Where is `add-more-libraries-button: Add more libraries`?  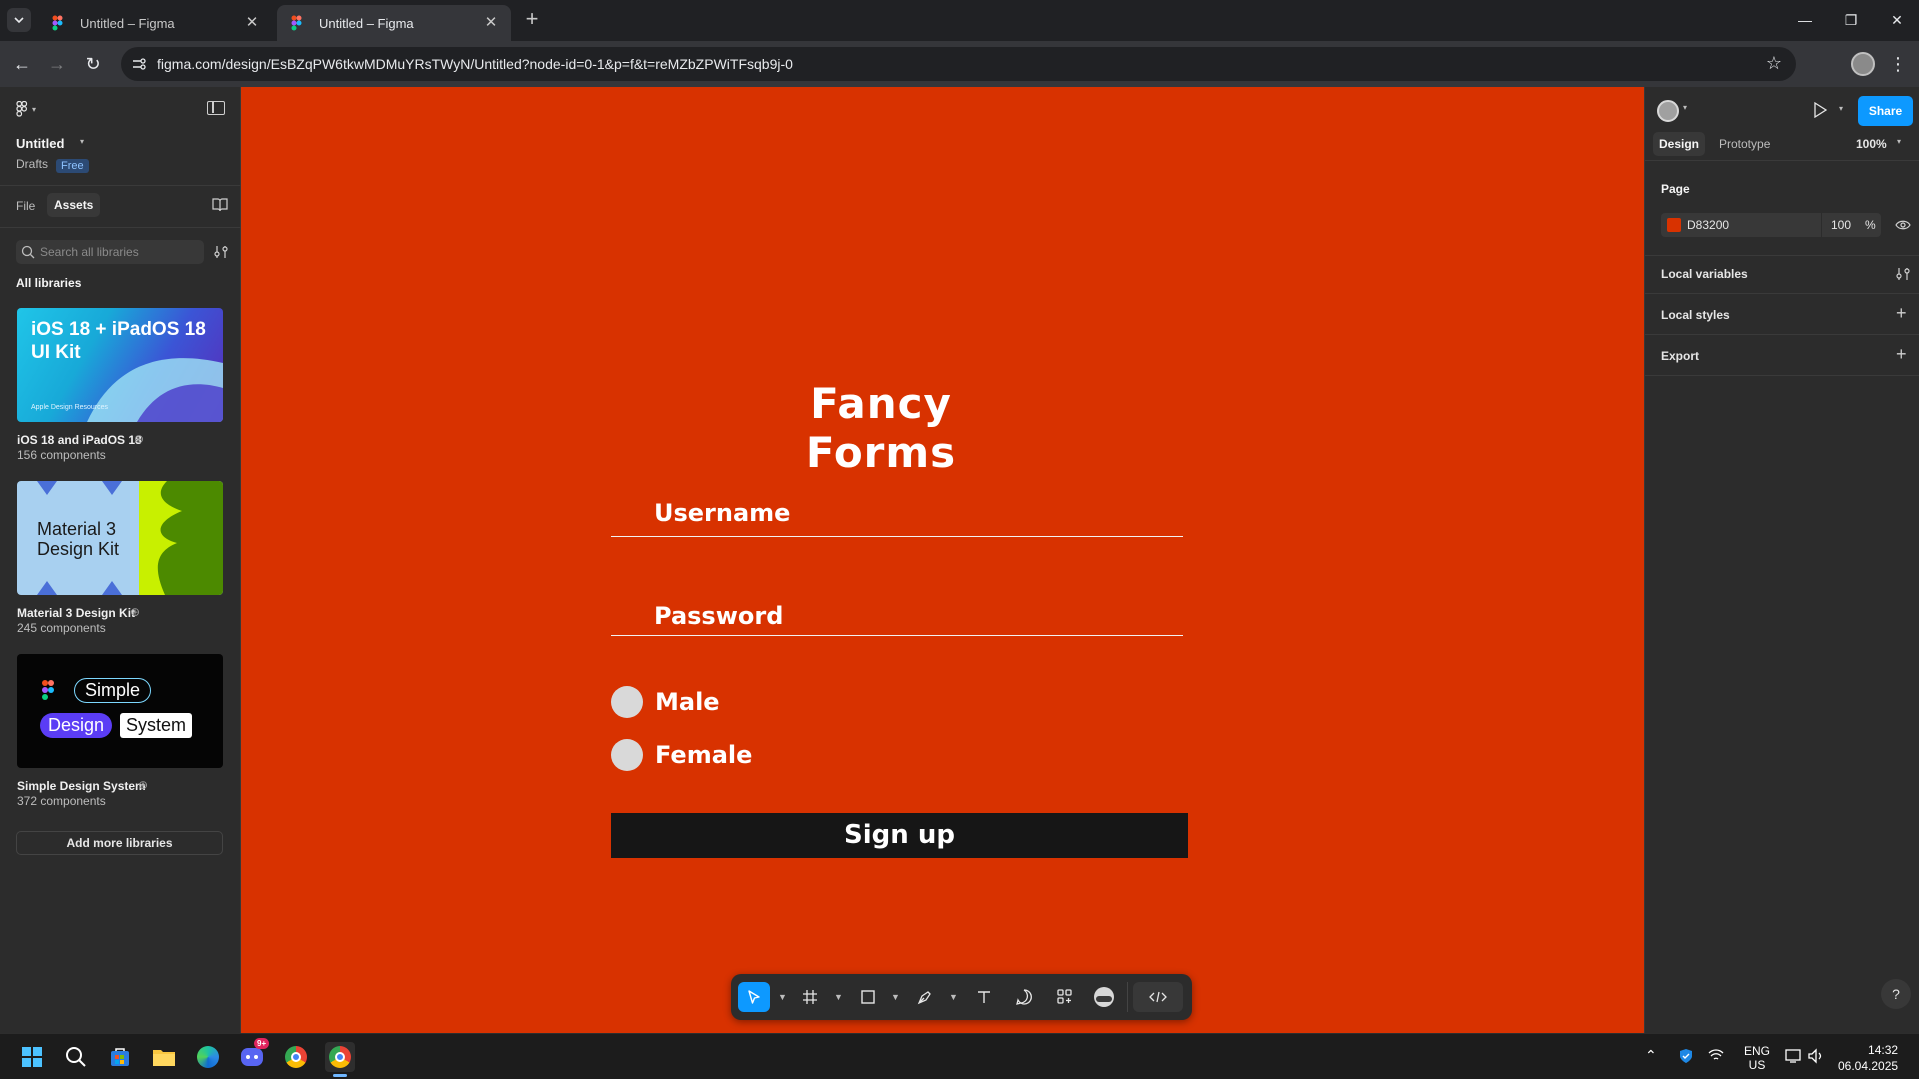
add-more-libraries-button: Add more libraries is located at coordinates (119, 843).